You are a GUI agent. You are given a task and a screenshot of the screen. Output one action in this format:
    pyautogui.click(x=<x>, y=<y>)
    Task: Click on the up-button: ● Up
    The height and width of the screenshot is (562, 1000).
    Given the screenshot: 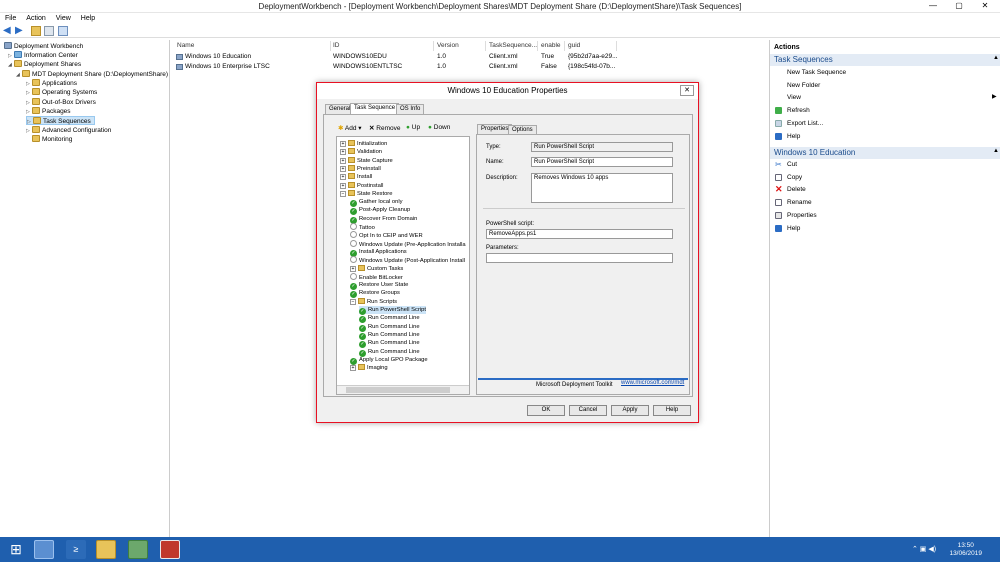 What is the action you would take?
    pyautogui.click(x=413, y=127)
    